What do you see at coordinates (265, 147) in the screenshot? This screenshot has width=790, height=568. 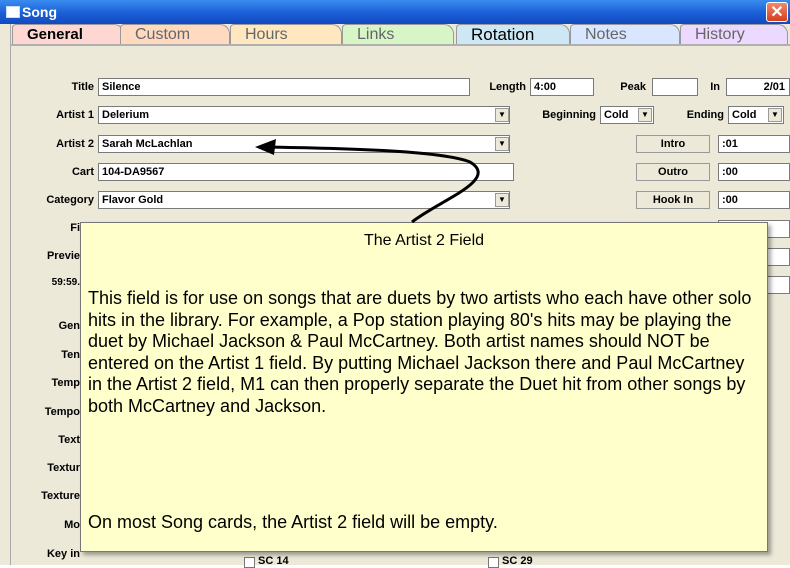 I see `arrow-head-icon` at bounding box center [265, 147].